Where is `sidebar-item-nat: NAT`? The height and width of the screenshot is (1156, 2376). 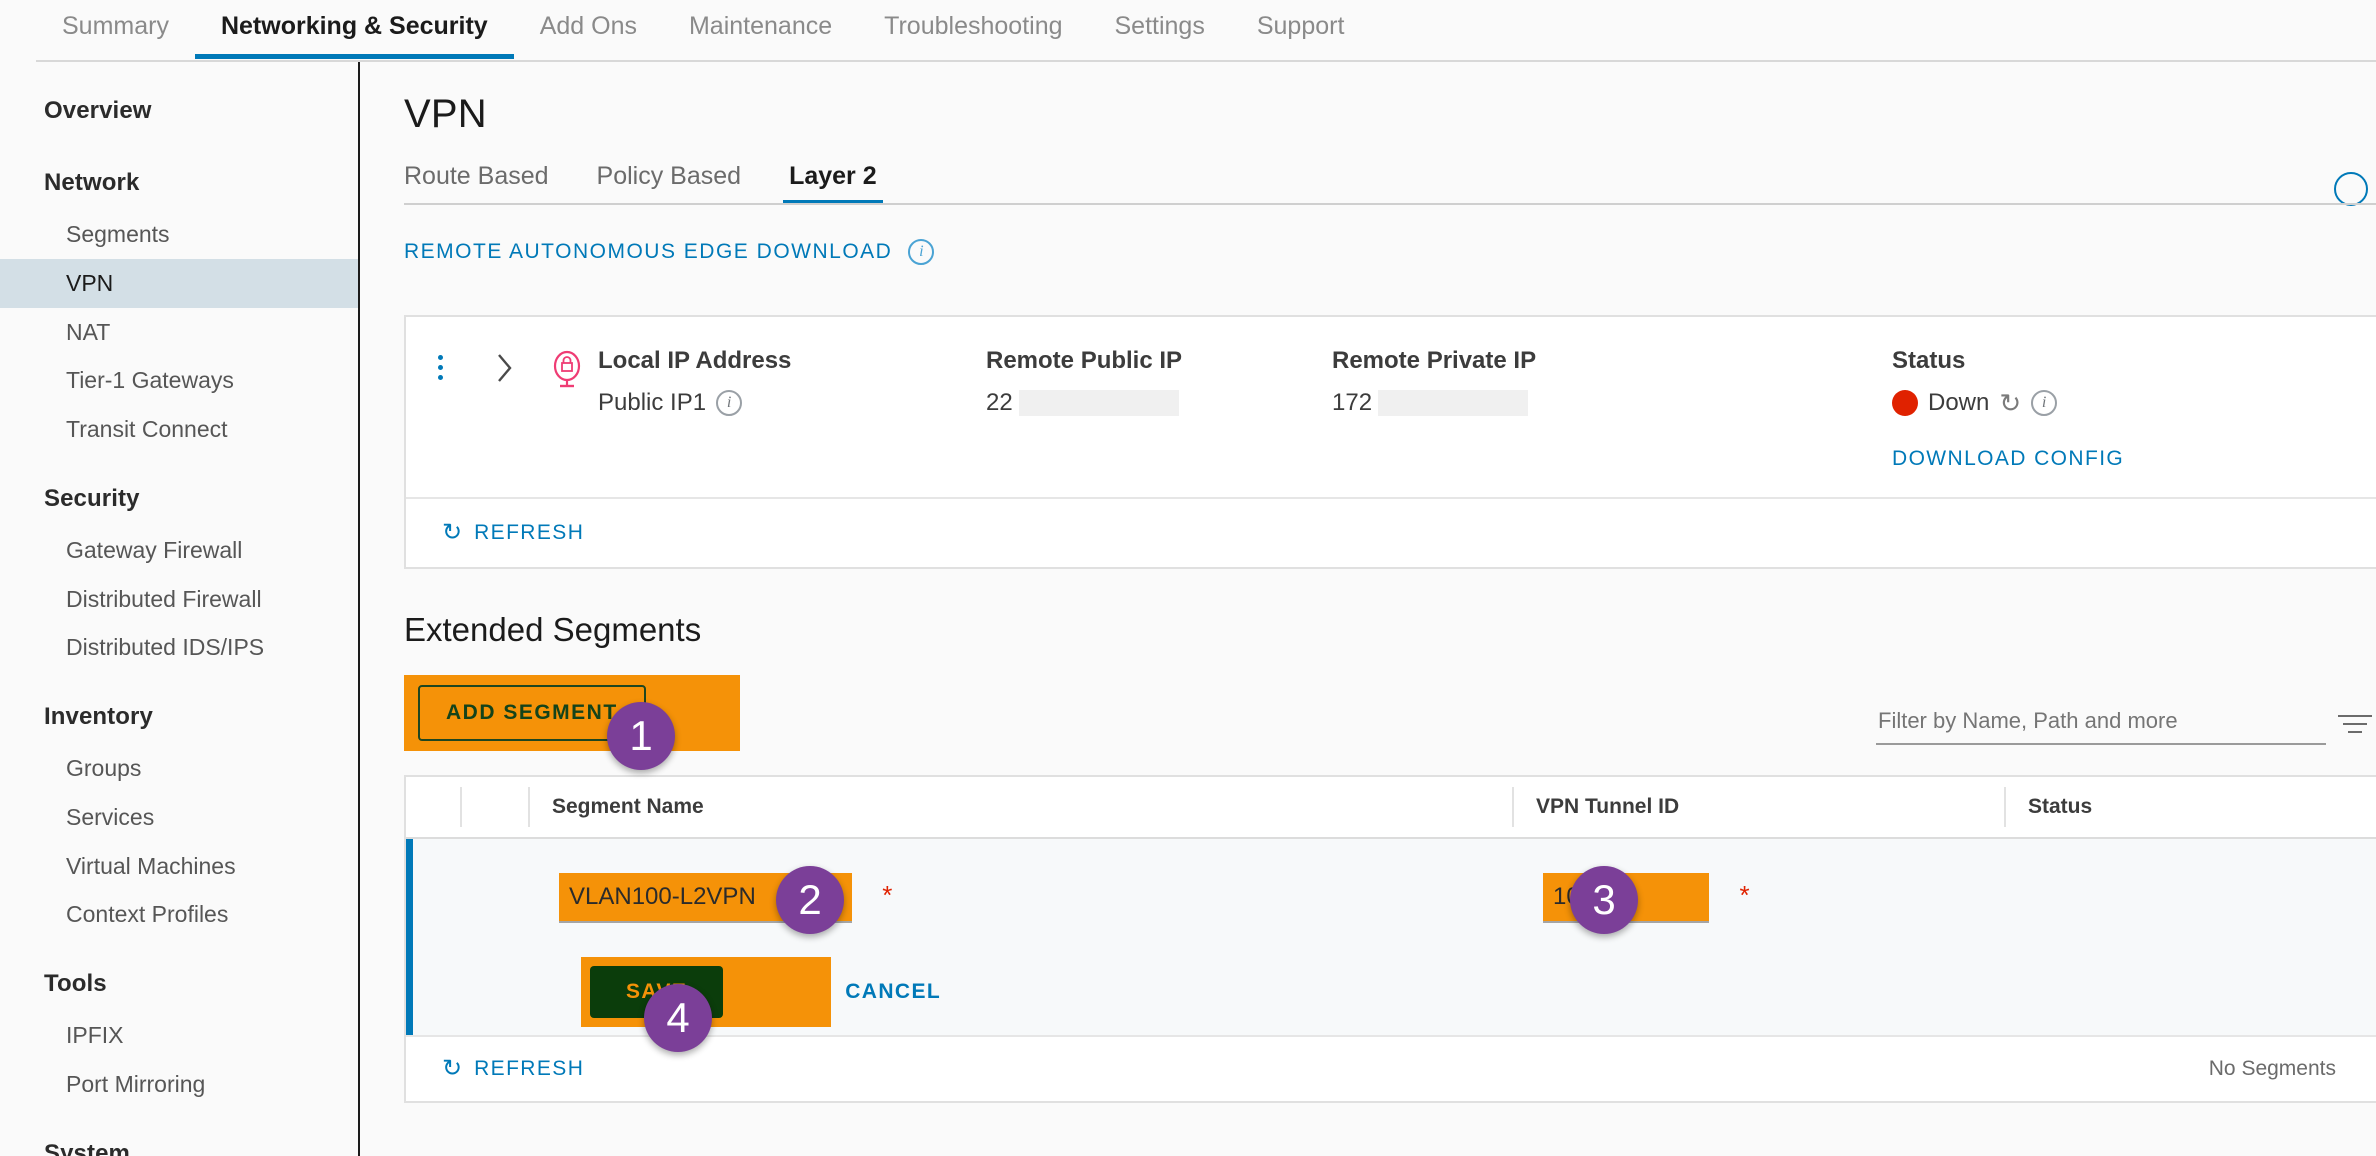
sidebar-item-nat: NAT is located at coordinates (179, 332).